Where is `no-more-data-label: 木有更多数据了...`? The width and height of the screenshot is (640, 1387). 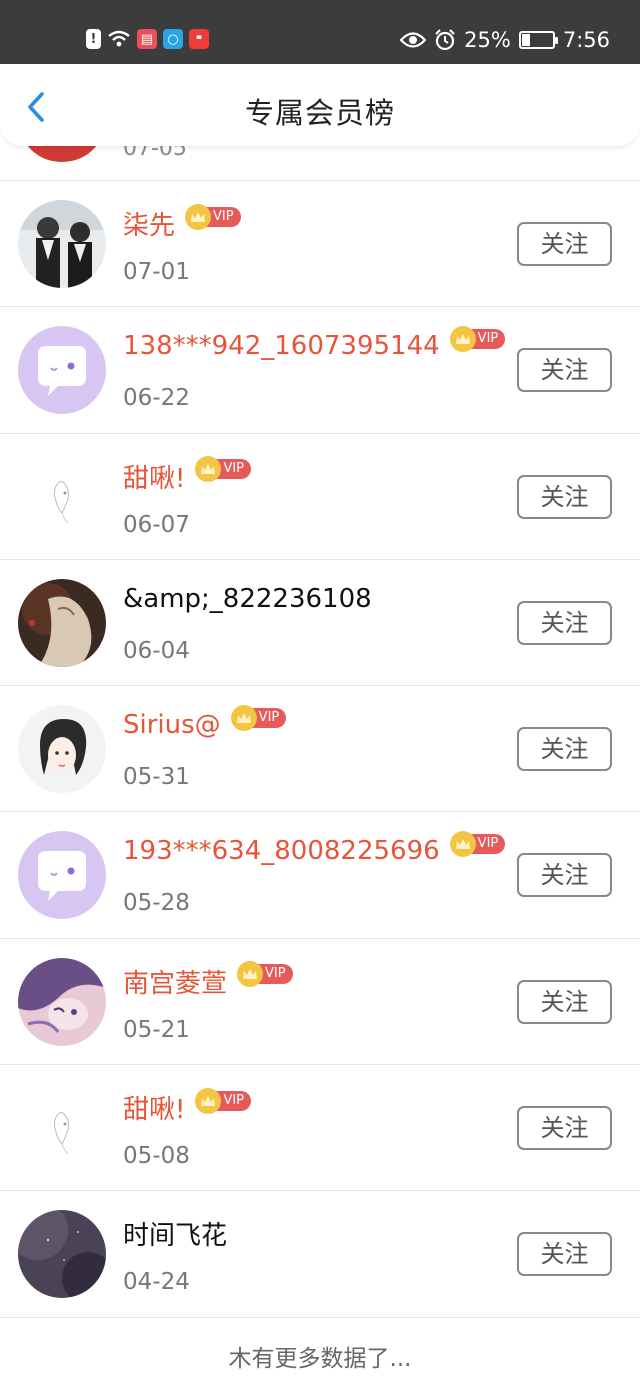 no-more-data-label: 木有更多数据了... is located at coordinates (320, 1359).